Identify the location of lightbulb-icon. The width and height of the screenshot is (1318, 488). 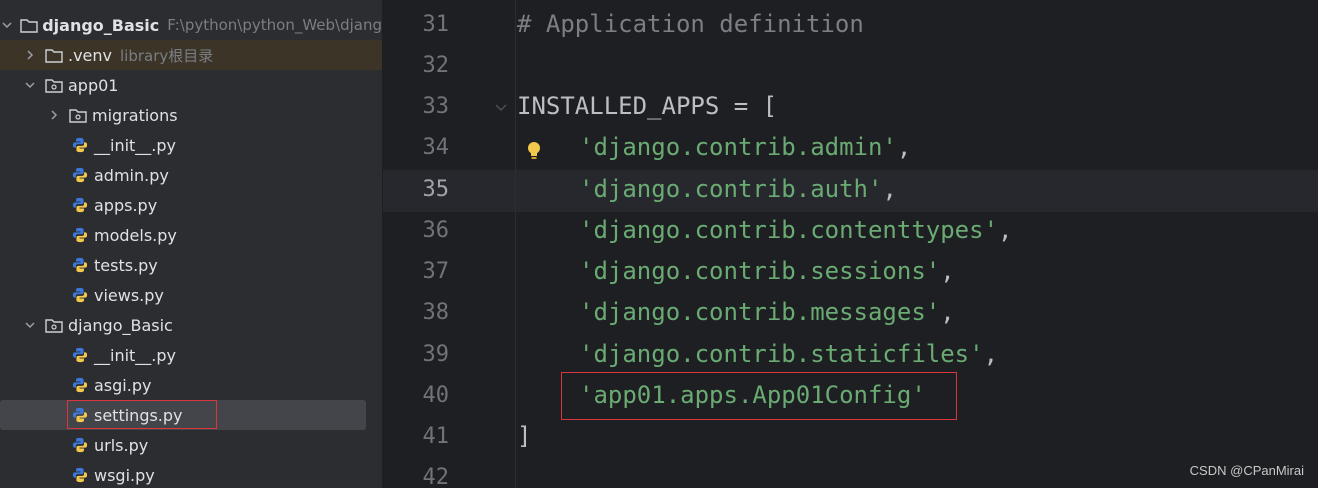
(534, 151).